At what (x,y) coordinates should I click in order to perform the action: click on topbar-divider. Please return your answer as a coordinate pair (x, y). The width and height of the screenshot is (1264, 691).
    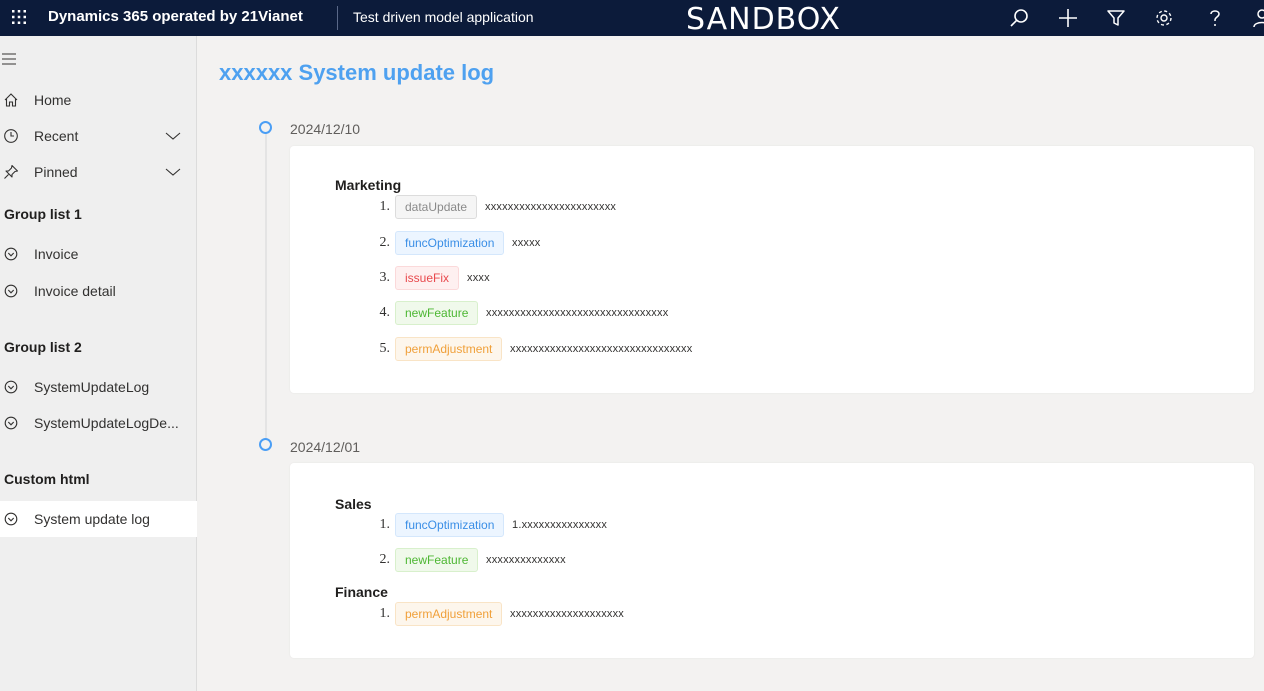
    Looking at the image, I should click on (337, 18).